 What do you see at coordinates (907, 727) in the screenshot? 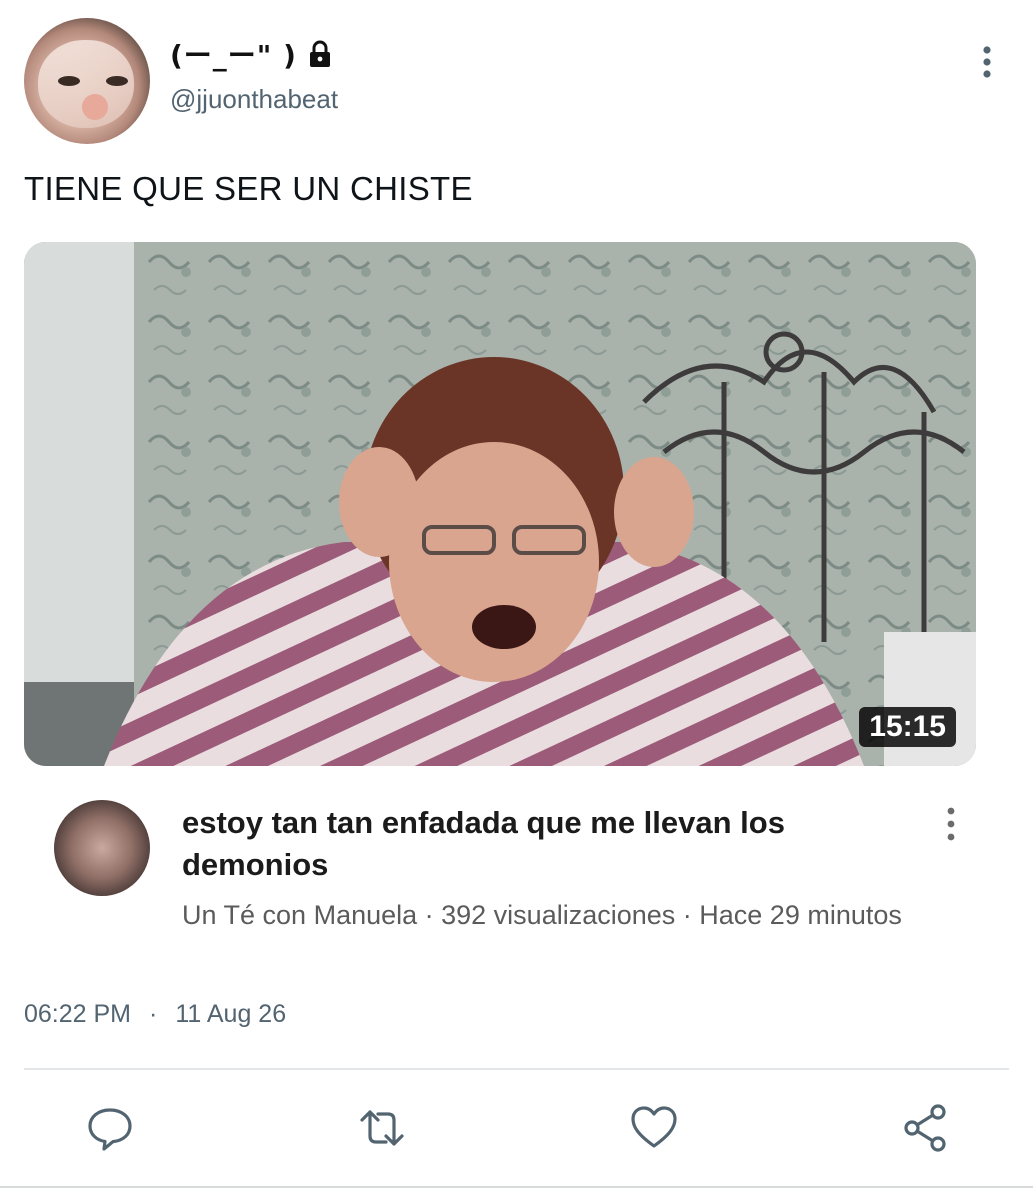
I see `video-duration-badge: 15:15` at bounding box center [907, 727].